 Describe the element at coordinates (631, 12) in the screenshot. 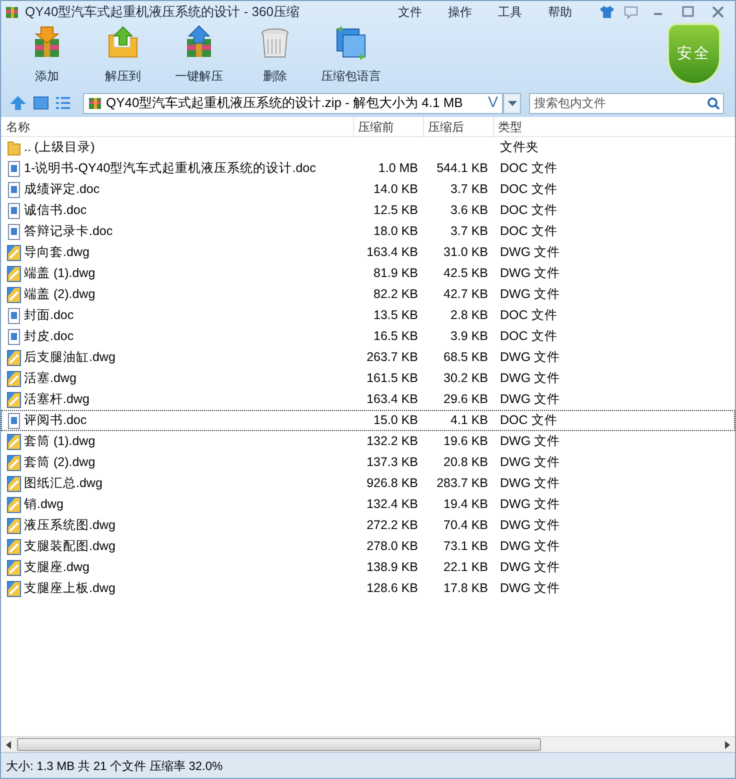

I see `feedback-icon` at that location.